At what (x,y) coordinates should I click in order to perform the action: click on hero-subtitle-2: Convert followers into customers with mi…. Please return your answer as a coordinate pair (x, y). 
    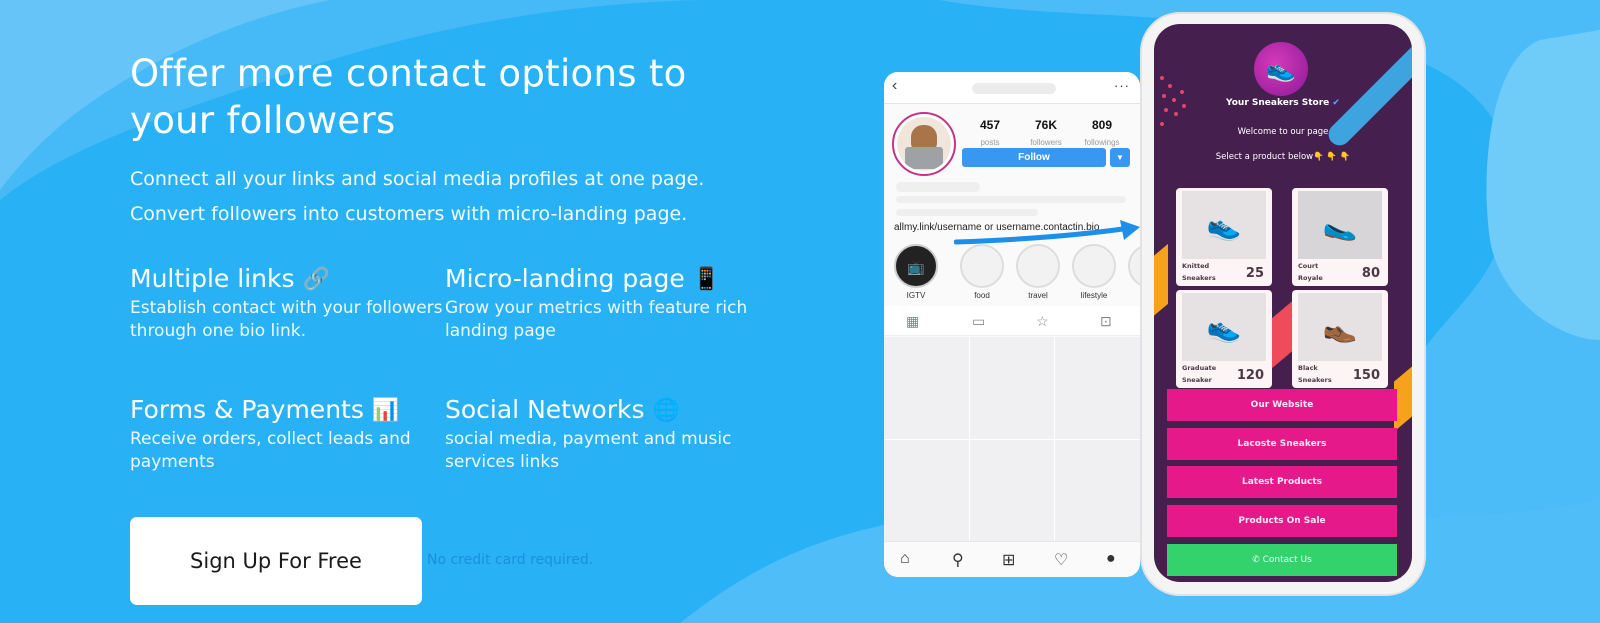
    Looking at the image, I should click on (409, 214).